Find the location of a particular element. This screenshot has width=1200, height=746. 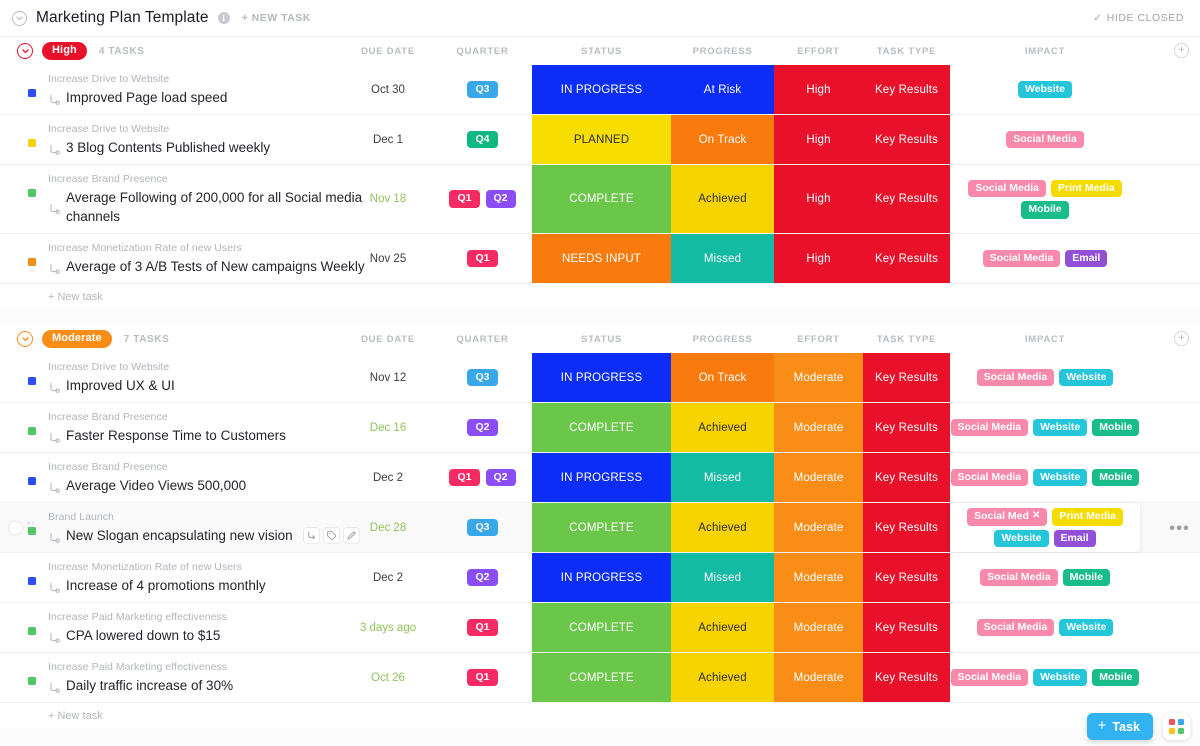

column-header-effort: EFFORT is located at coordinates (818, 51).